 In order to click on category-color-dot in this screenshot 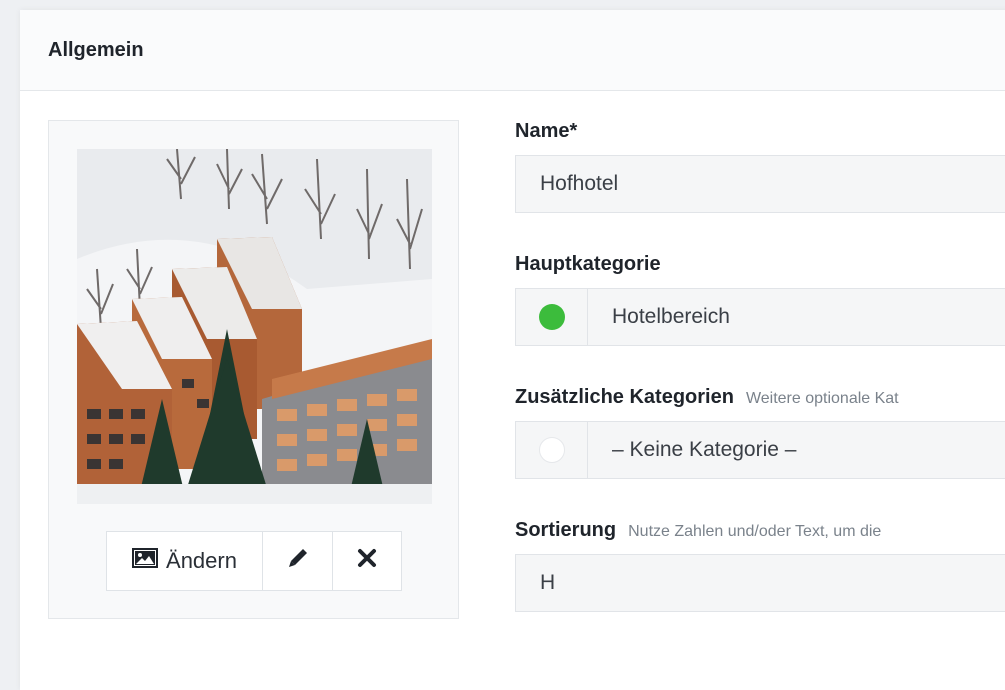, I will do `click(551, 317)`.